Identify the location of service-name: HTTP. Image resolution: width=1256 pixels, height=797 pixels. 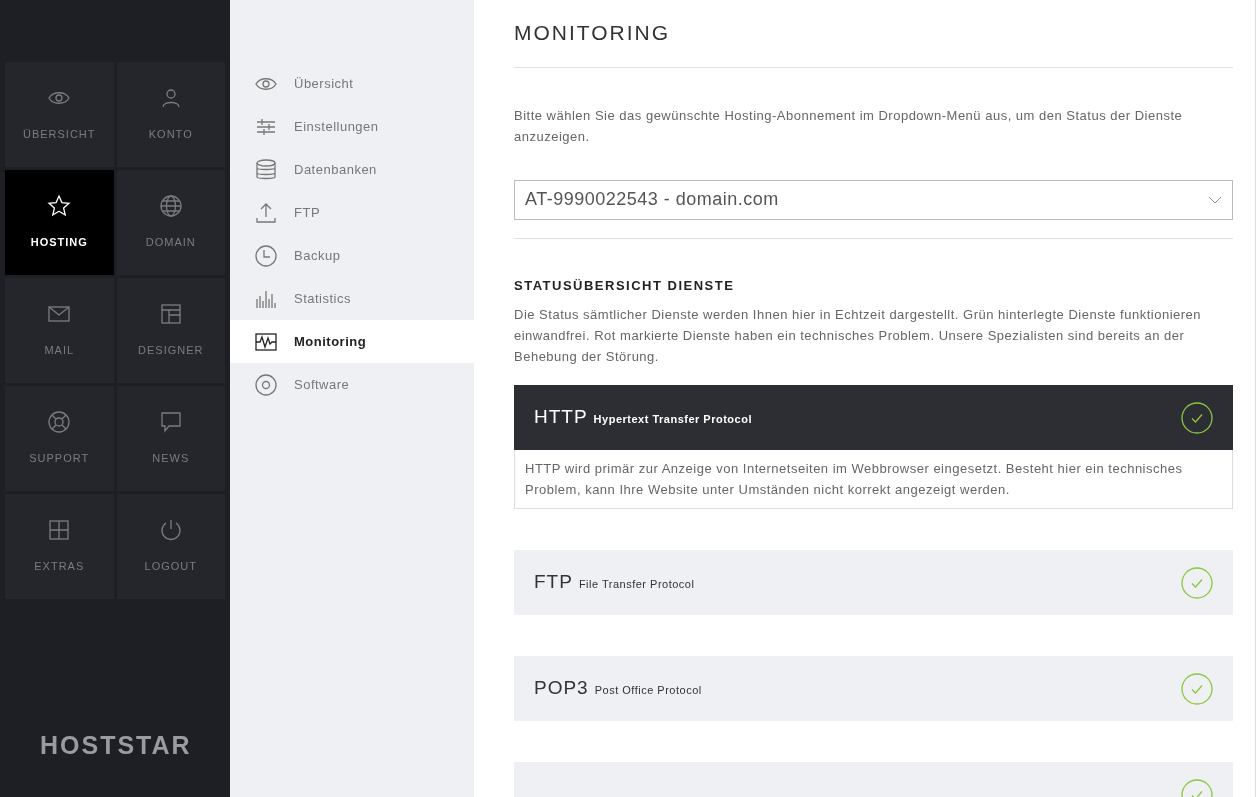
(561, 417).